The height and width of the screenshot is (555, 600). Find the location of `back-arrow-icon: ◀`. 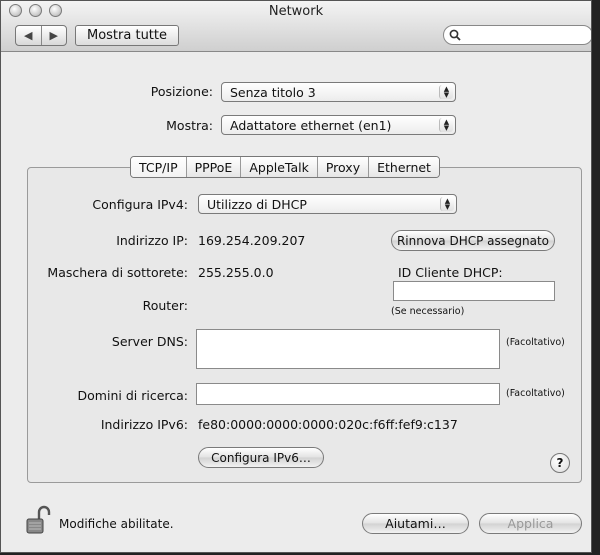

back-arrow-icon: ◀ is located at coordinates (29, 35).